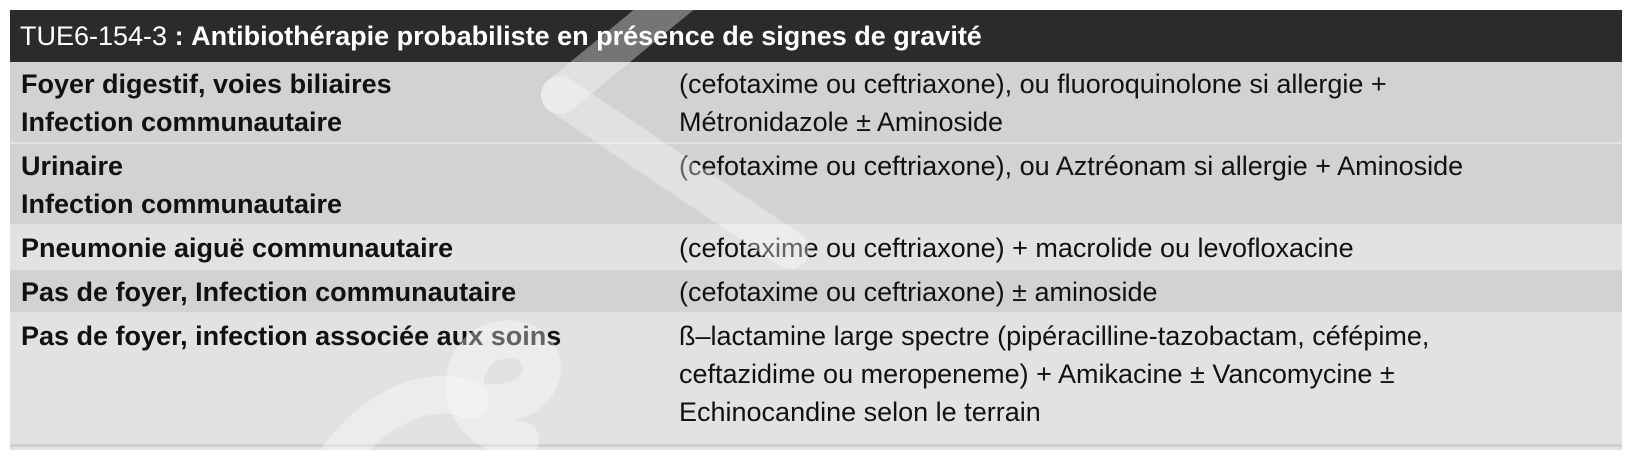 This screenshot has width=1640, height=470. What do you see at coordinates (72, 166) in the screenshot?
I see `infection-site-line: Urinaire` at bounding box center [72, 166].